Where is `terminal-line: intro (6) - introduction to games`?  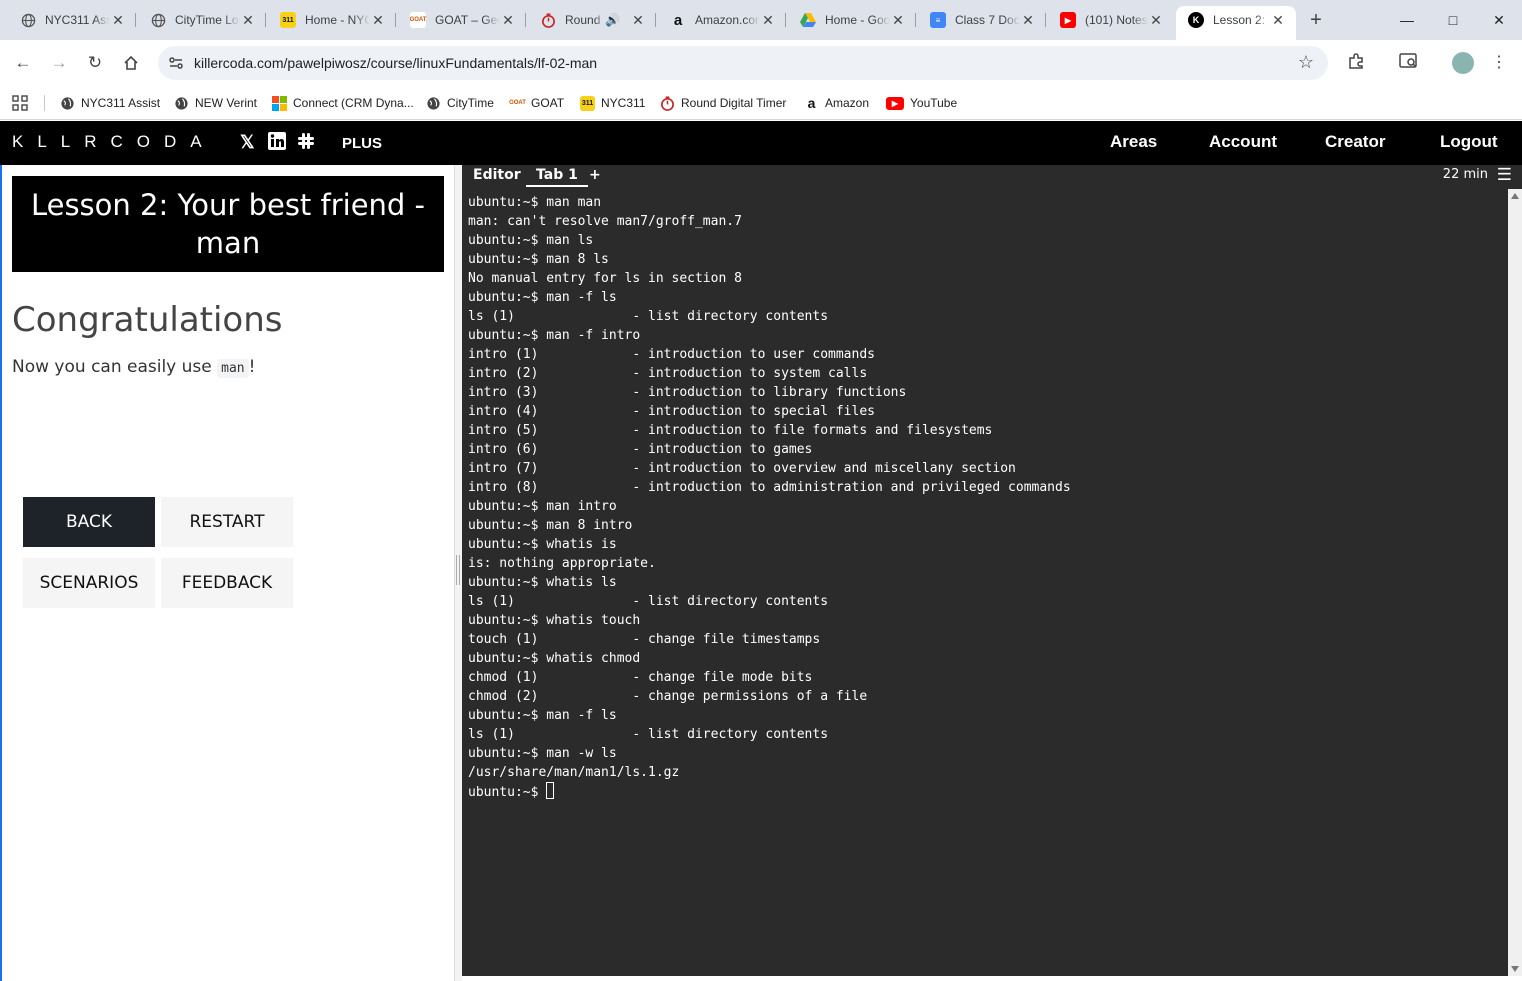 terminal-line: intro (6) - introduction to games is located at coordinates (640, 449).